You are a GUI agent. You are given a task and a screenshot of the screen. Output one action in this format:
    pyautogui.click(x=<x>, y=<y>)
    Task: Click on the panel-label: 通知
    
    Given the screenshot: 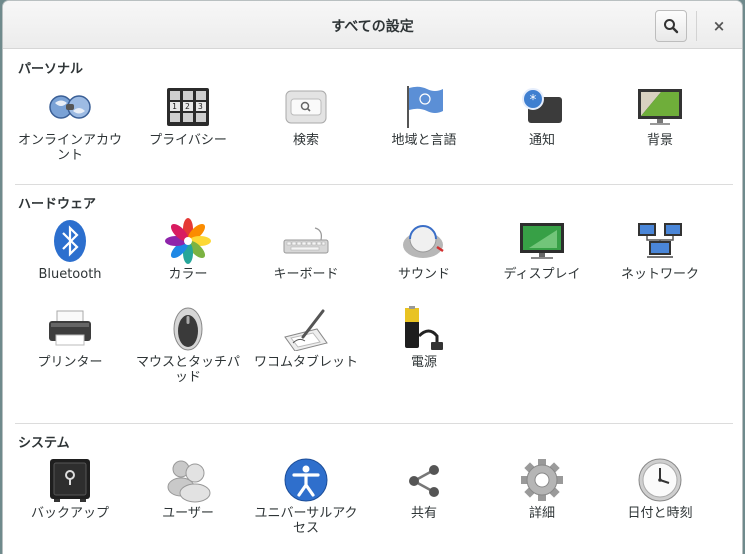 What is the action you would take?
    pyautogui.click(x=541, y=140)
    